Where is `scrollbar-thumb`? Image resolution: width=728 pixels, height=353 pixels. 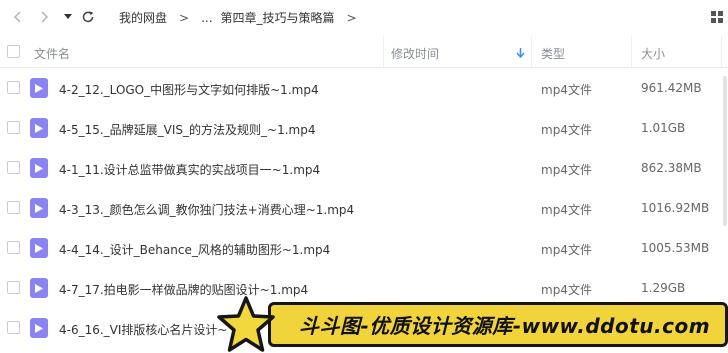 scrollbar-thumb is located at coordinates (725, 151).